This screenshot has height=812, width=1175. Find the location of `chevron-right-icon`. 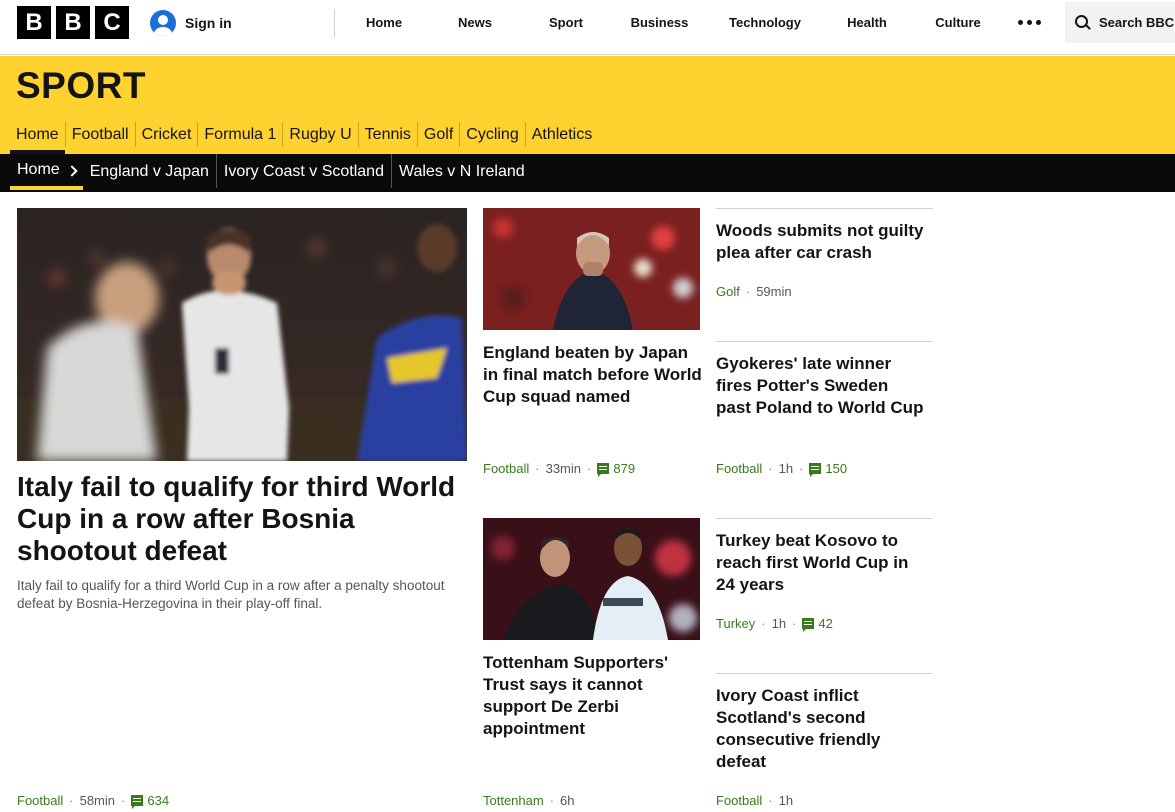

chevron-right-icon is located at coordinates (72, 170).